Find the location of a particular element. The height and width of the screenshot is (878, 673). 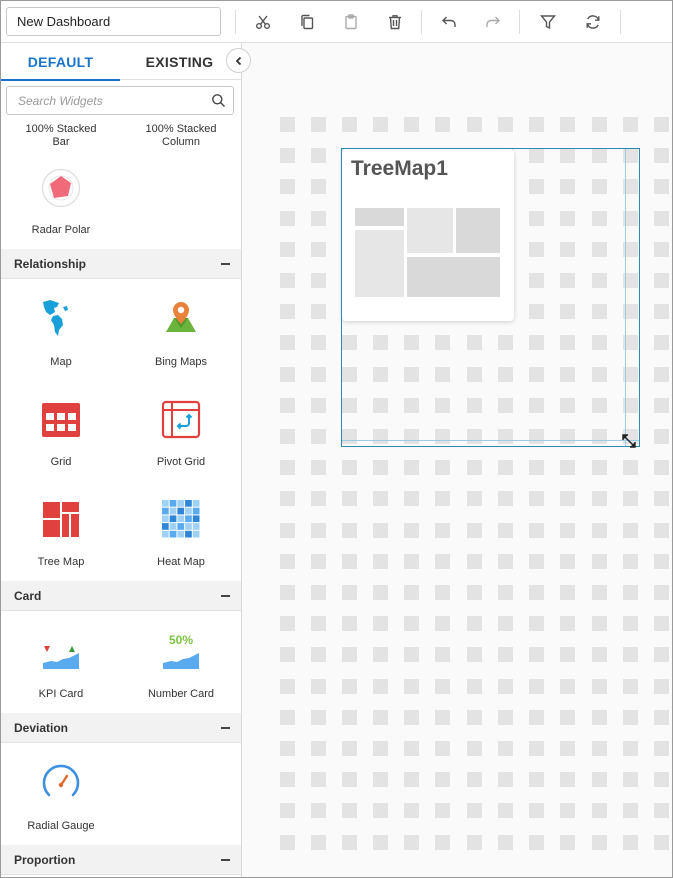

widget-radial-gauge: Radial Gauge is located at coordinates (61, 799).